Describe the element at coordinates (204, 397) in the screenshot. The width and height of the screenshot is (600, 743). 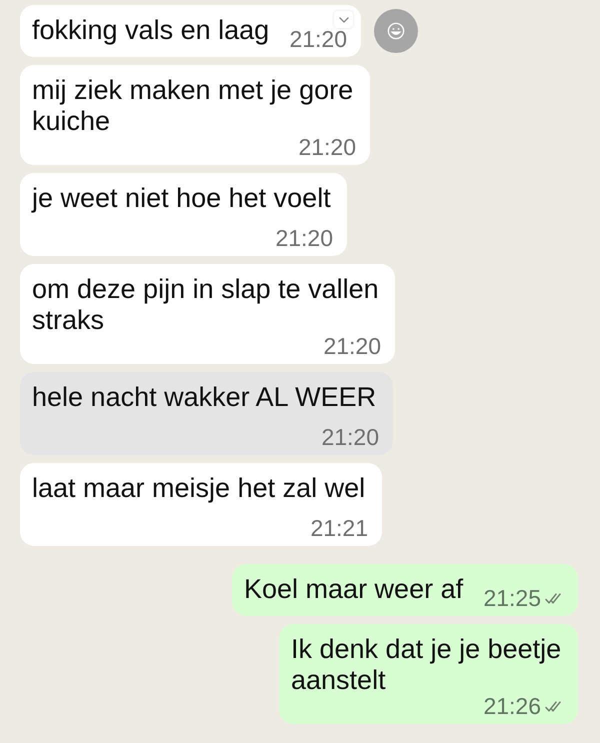
I see `message-text: hele nacht wakker AL WEER` at that location.